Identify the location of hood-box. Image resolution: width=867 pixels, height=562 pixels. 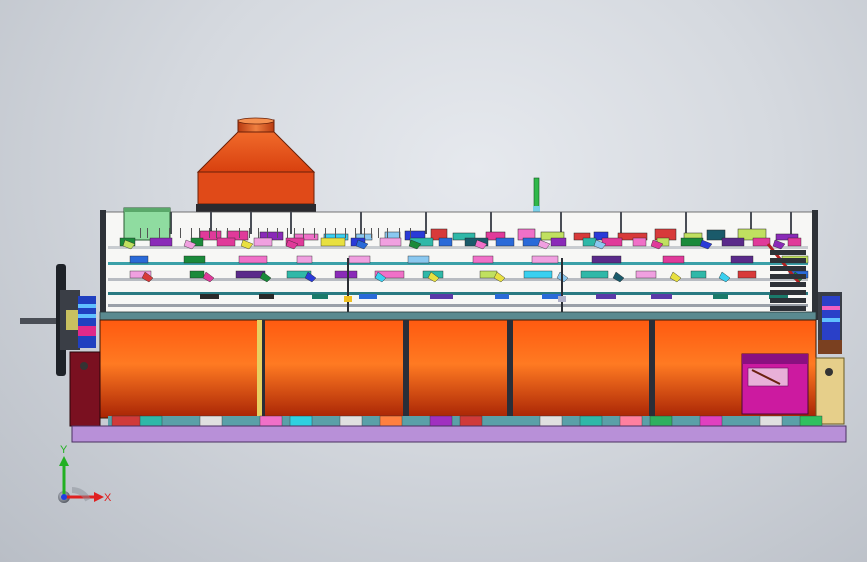
(256, 188).